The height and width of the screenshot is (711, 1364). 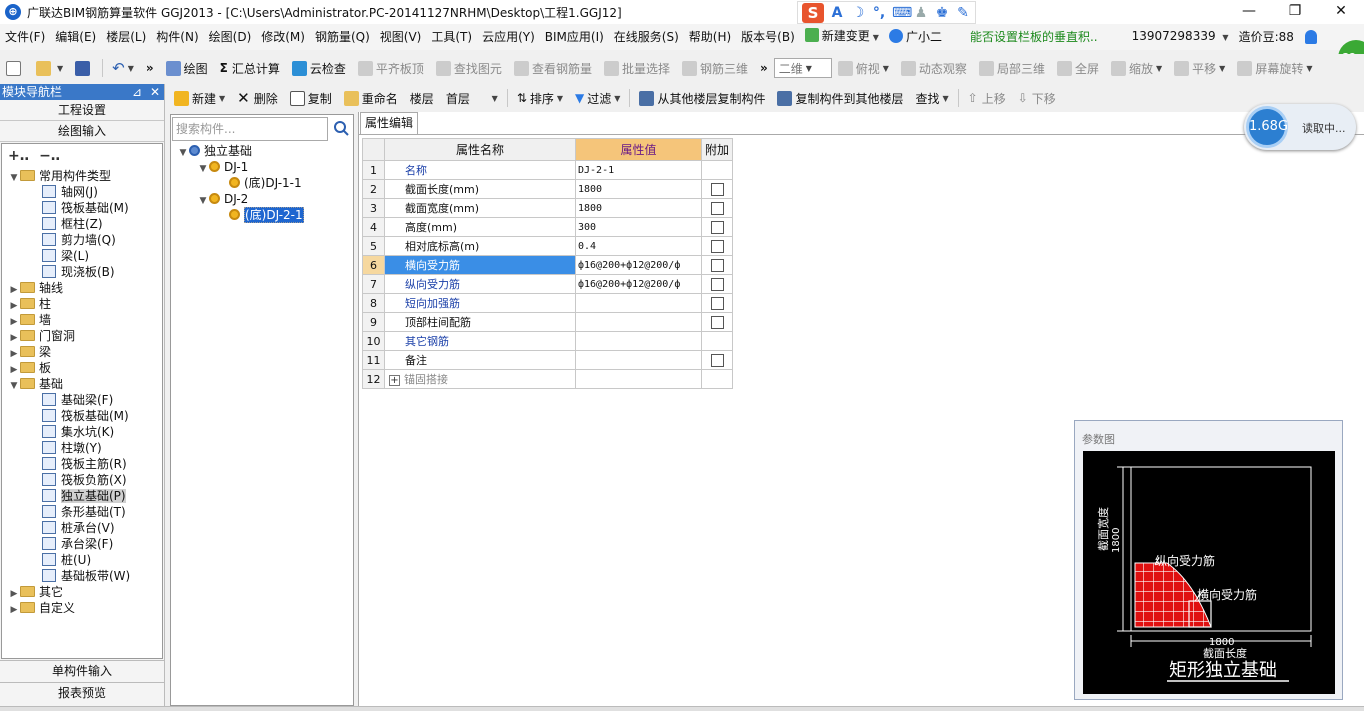 I want to click on user-icon: ♟, so click(x=921, y=13).